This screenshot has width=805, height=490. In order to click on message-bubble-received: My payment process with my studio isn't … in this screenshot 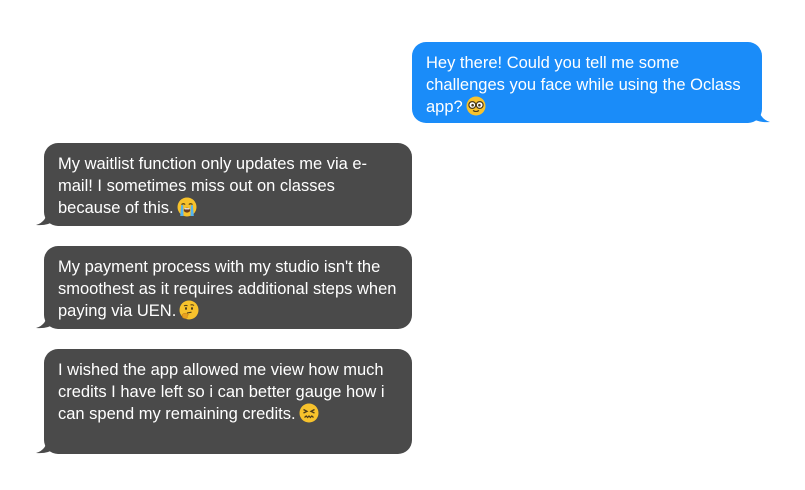, I will do `click(224, 287)`.